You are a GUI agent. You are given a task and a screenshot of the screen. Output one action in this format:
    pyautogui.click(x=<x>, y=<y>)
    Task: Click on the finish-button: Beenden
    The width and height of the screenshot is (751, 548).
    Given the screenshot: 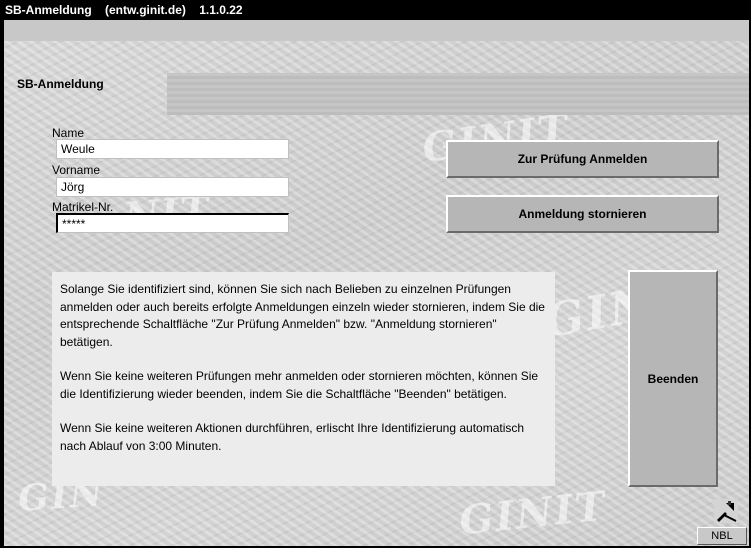 What is the action you would take?
    pyautogui.click(x=673, y=378)
    